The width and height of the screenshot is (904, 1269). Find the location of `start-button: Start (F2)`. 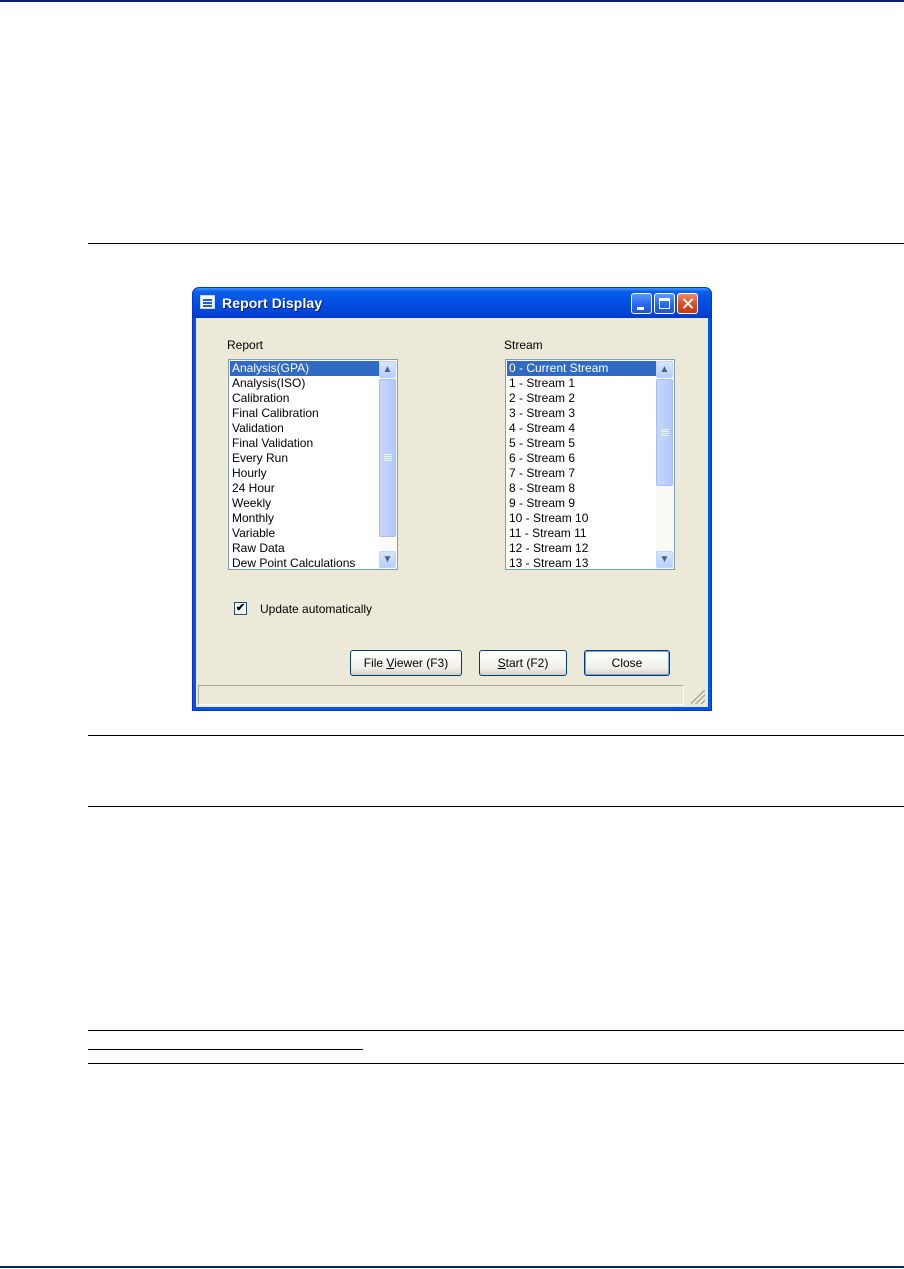

start-button: Start (F2) is located at coordinates (523, 663).